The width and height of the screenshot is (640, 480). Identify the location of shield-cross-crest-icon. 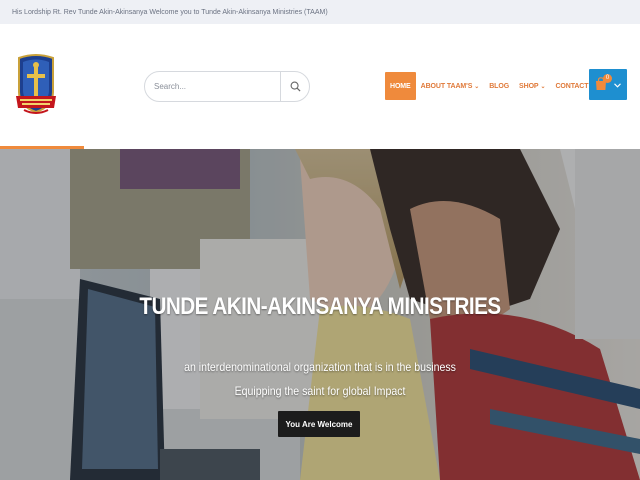
(36, 84).